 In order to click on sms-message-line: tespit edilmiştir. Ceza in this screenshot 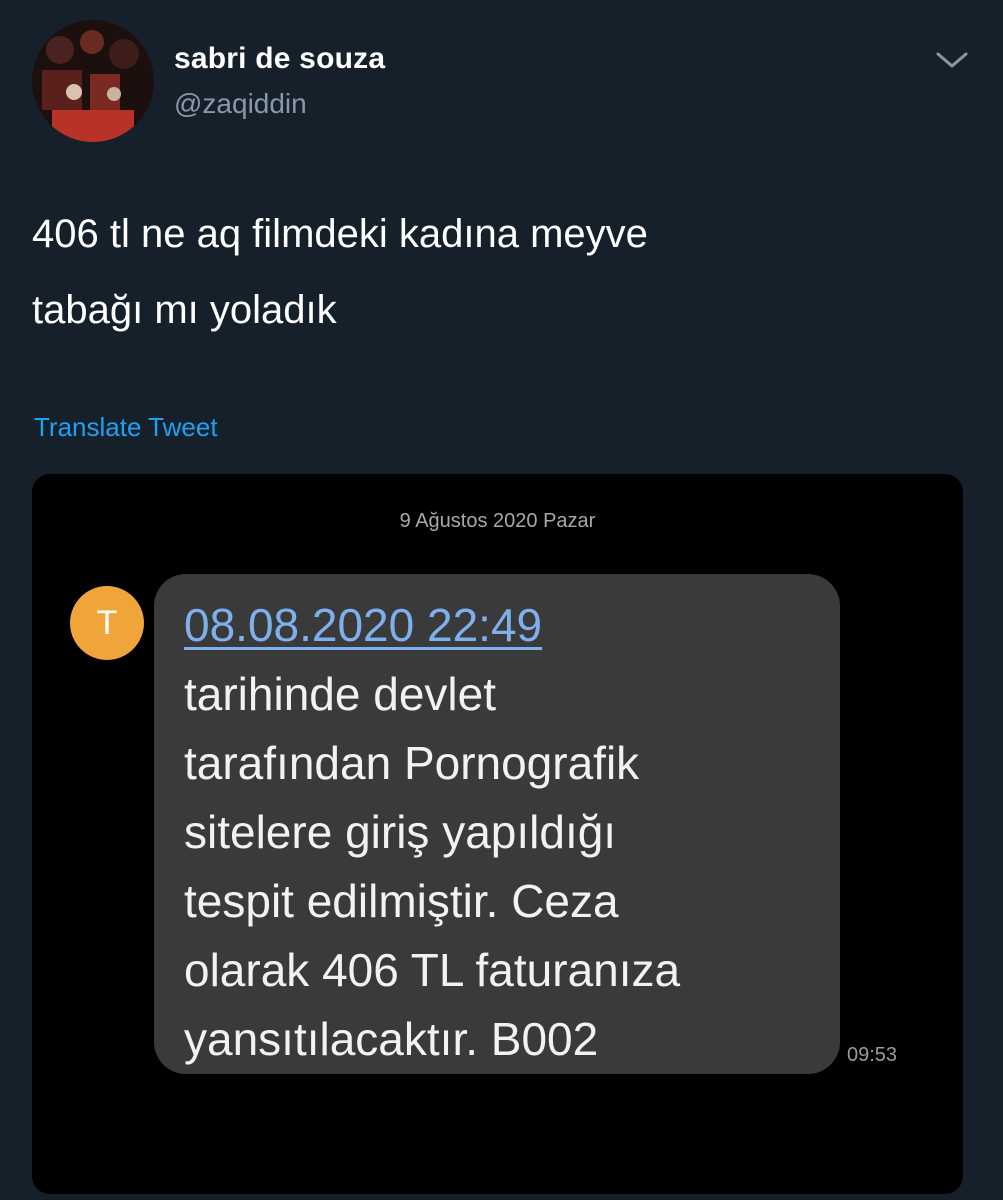, I will do `click(401, 901)`.